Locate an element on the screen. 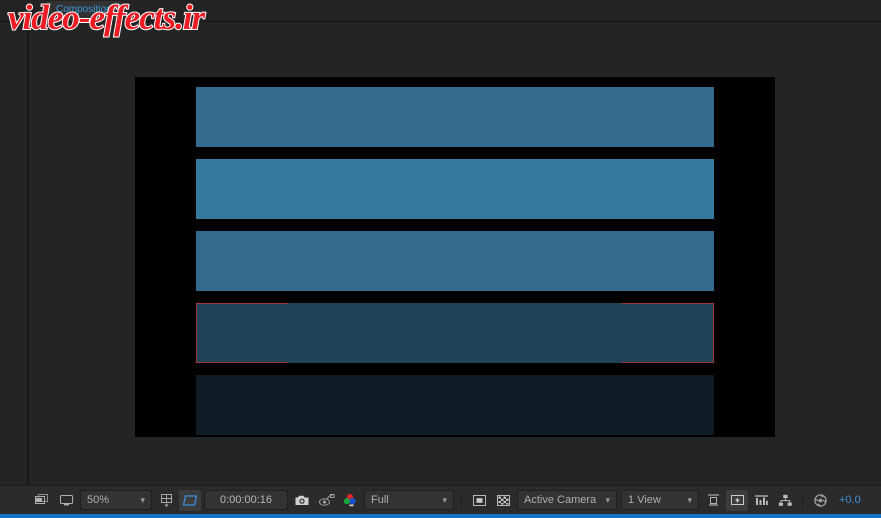 This screenshot has height=518, width=881. active-panel-indicator is located at coordinates (440, 516).